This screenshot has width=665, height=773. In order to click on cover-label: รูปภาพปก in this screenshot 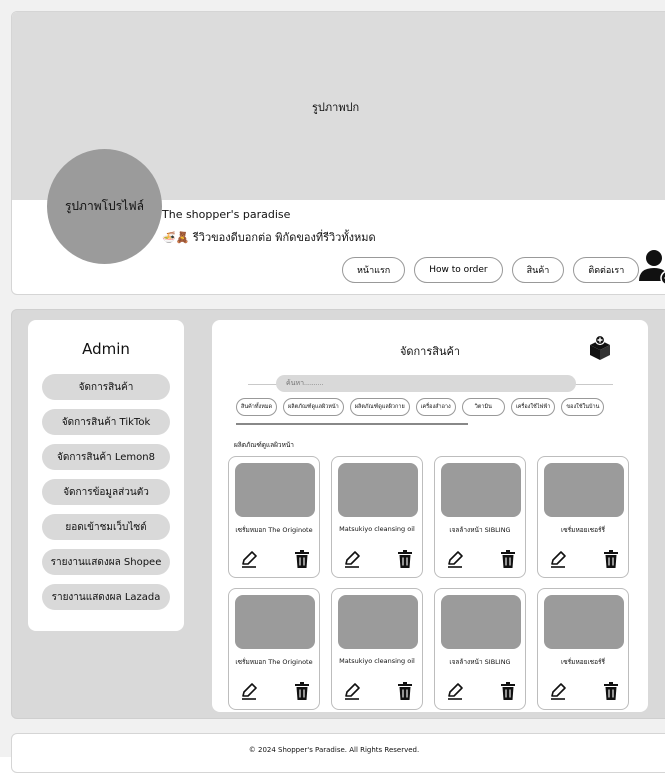, I will do `click(336, 107)`.